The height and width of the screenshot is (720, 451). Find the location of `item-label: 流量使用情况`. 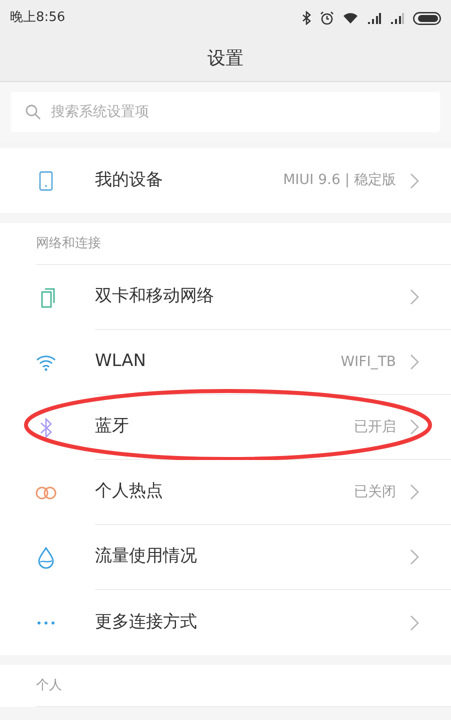

item-label: 流量使用情况 is located at coordinates (146, 556).